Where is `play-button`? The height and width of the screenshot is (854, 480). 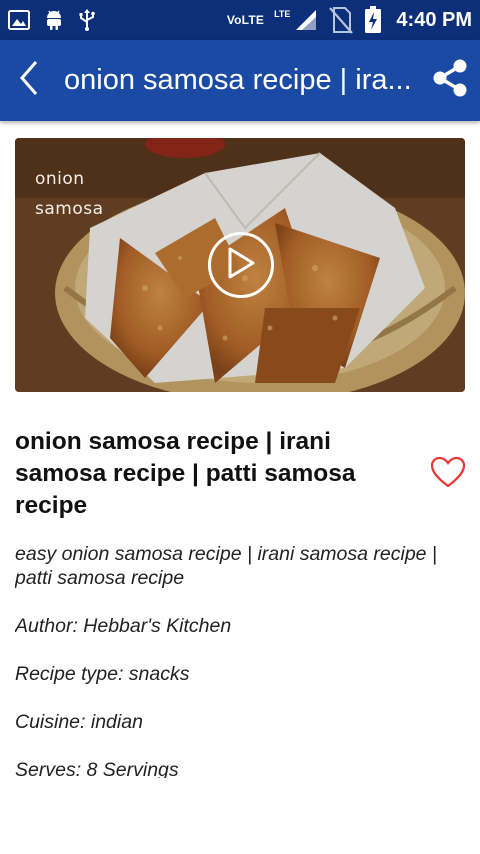 play-button is located at coordinates (241, 265).